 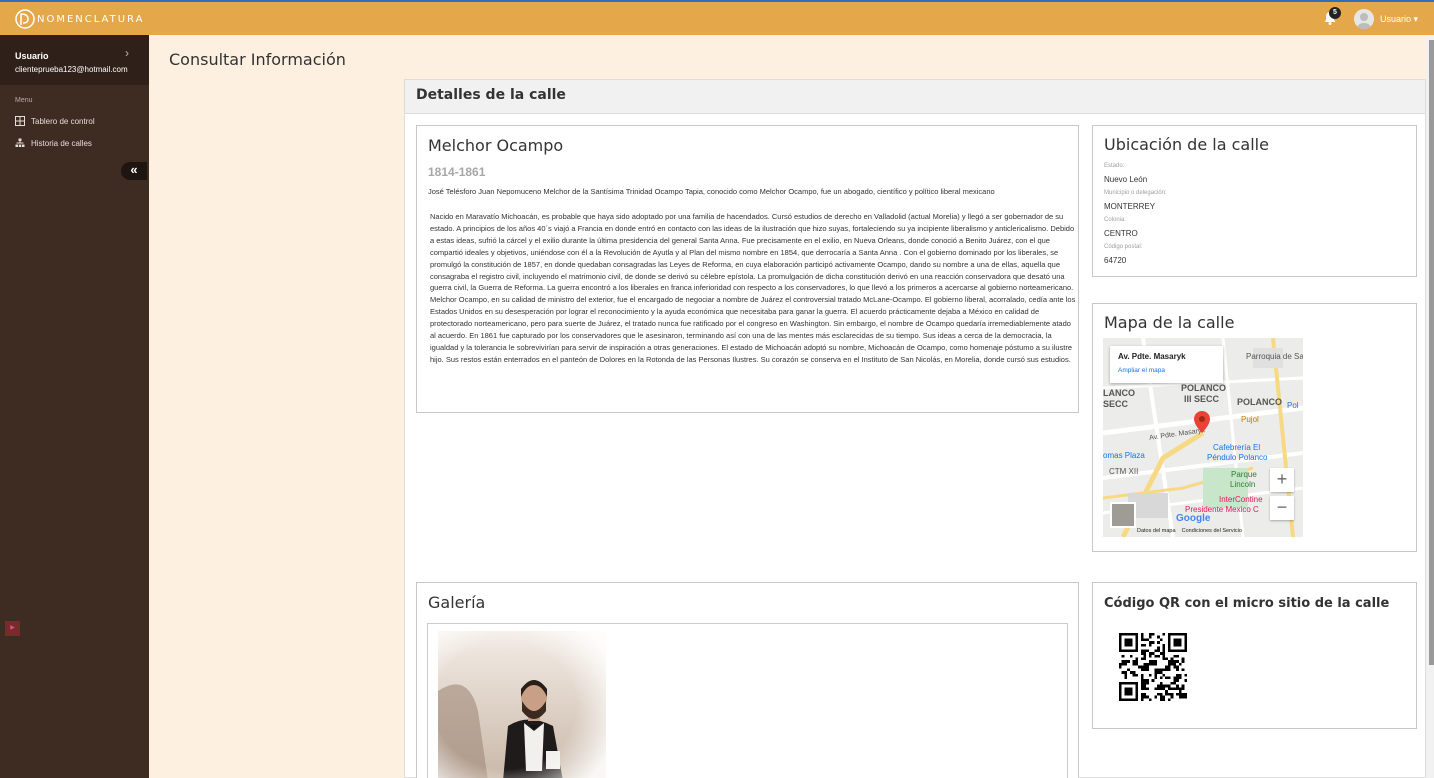 What do you see at coordinates (1282, 480) in the screenshot?
I see `map-zoom-in-button: +` at bounding box center [1282, 480].